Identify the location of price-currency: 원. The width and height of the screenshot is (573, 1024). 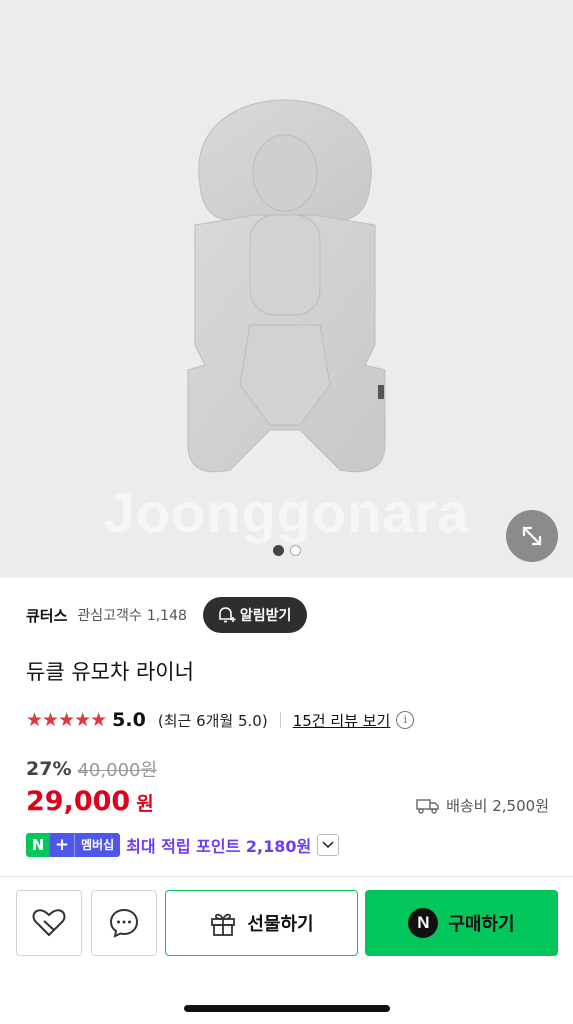
(145, 804).